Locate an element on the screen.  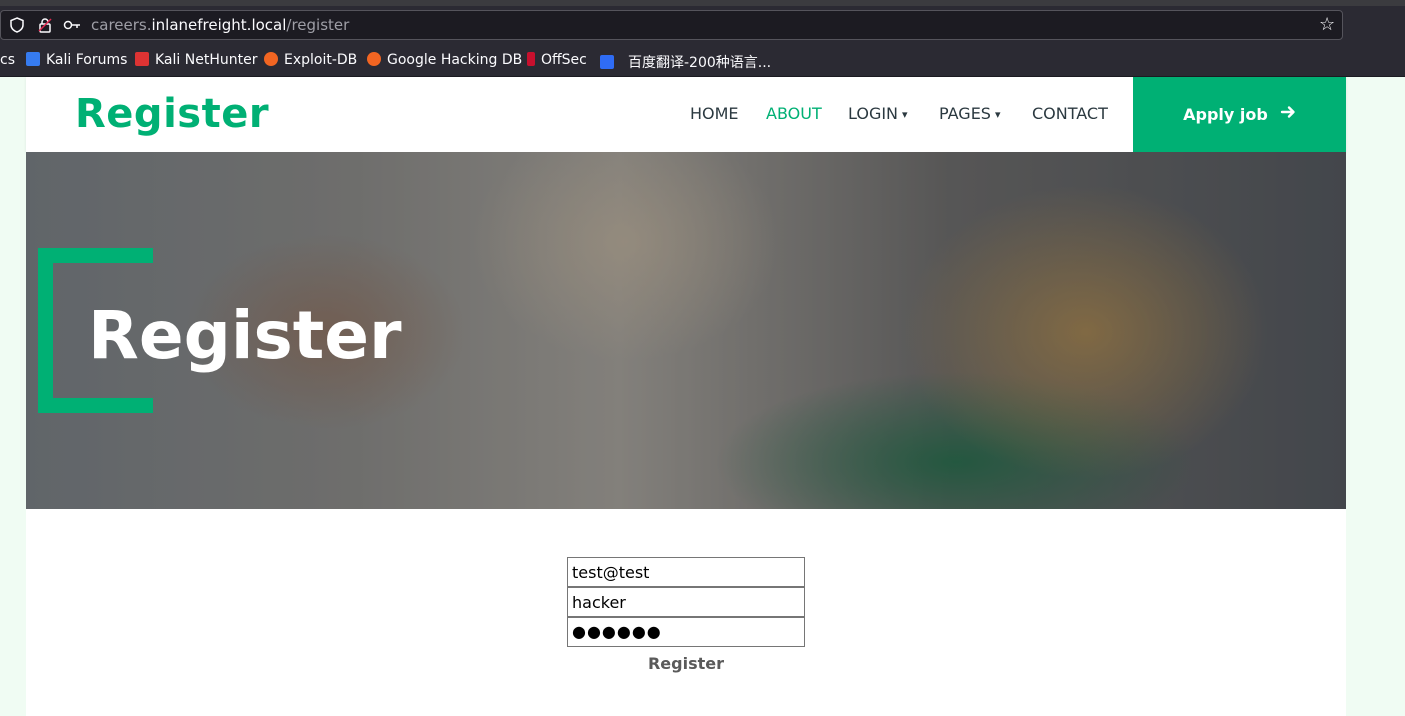
url-domain: inlanefreight.local is located at coordinates (219, 25).